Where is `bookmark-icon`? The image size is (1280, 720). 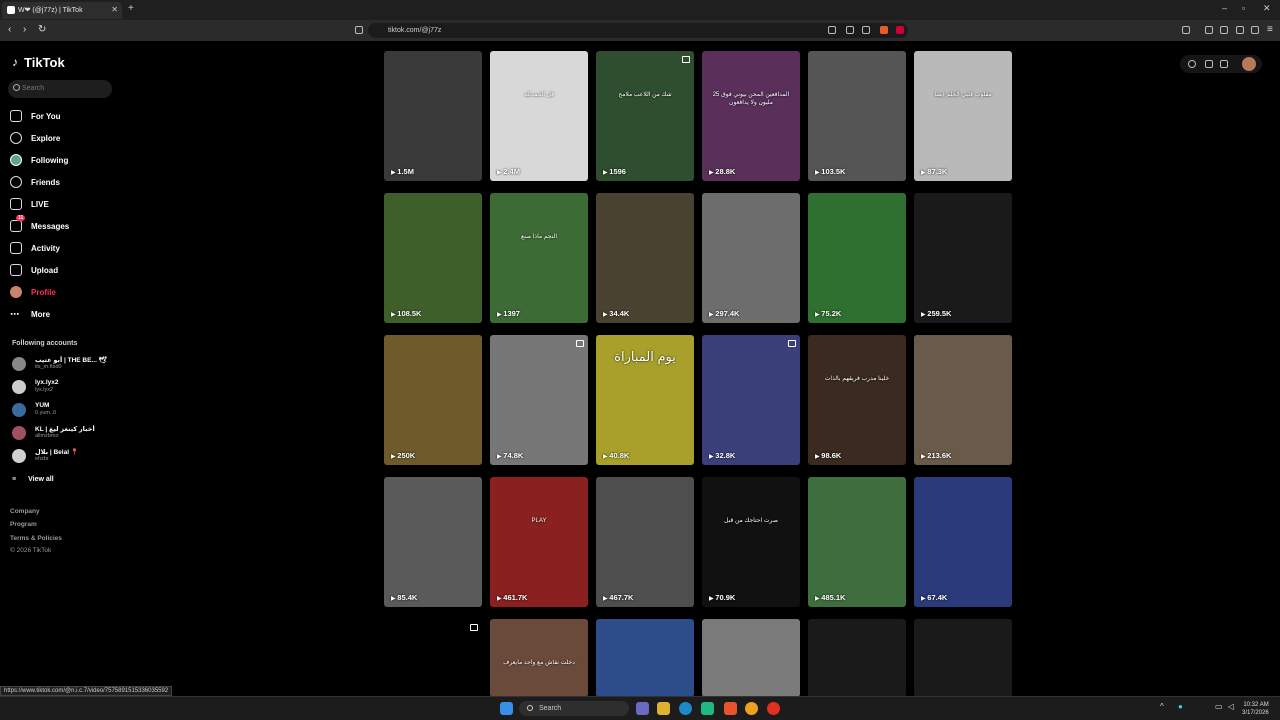 bookmark-icon is located at coordinates (359, 30).